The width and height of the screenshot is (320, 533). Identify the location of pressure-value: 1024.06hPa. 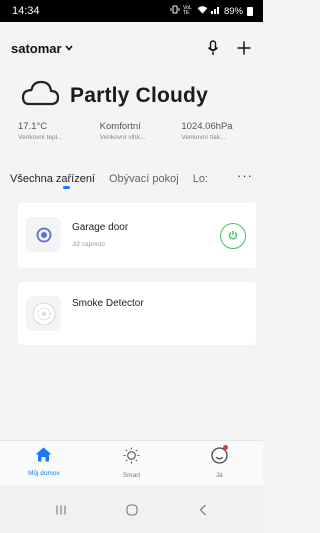
(207, 126).